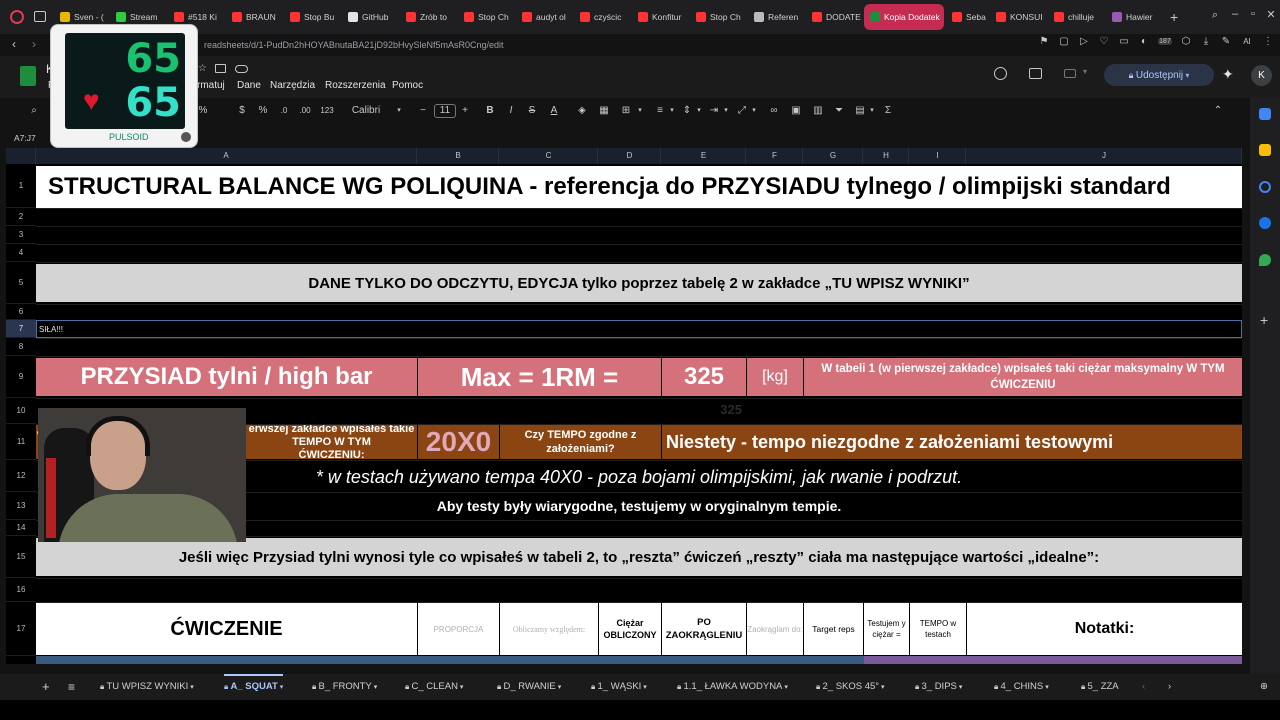  I want to click on tempo-value-cell: 20X0, so click(458, 442).